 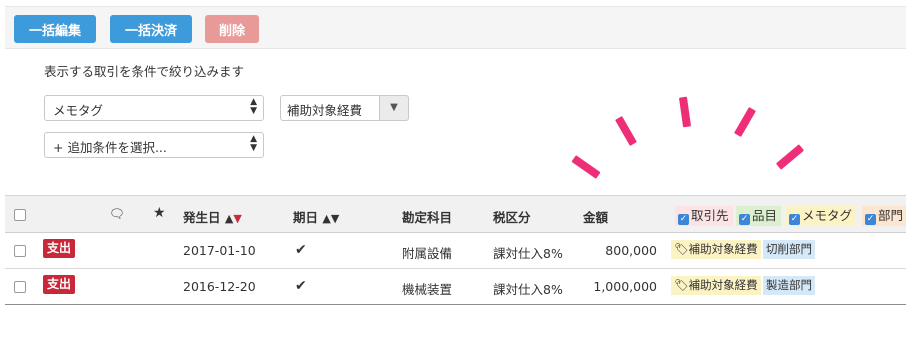 I want to click on bulk-action-toolbar: 一括編集 一括決済 削除, so click(x=455, y=27).